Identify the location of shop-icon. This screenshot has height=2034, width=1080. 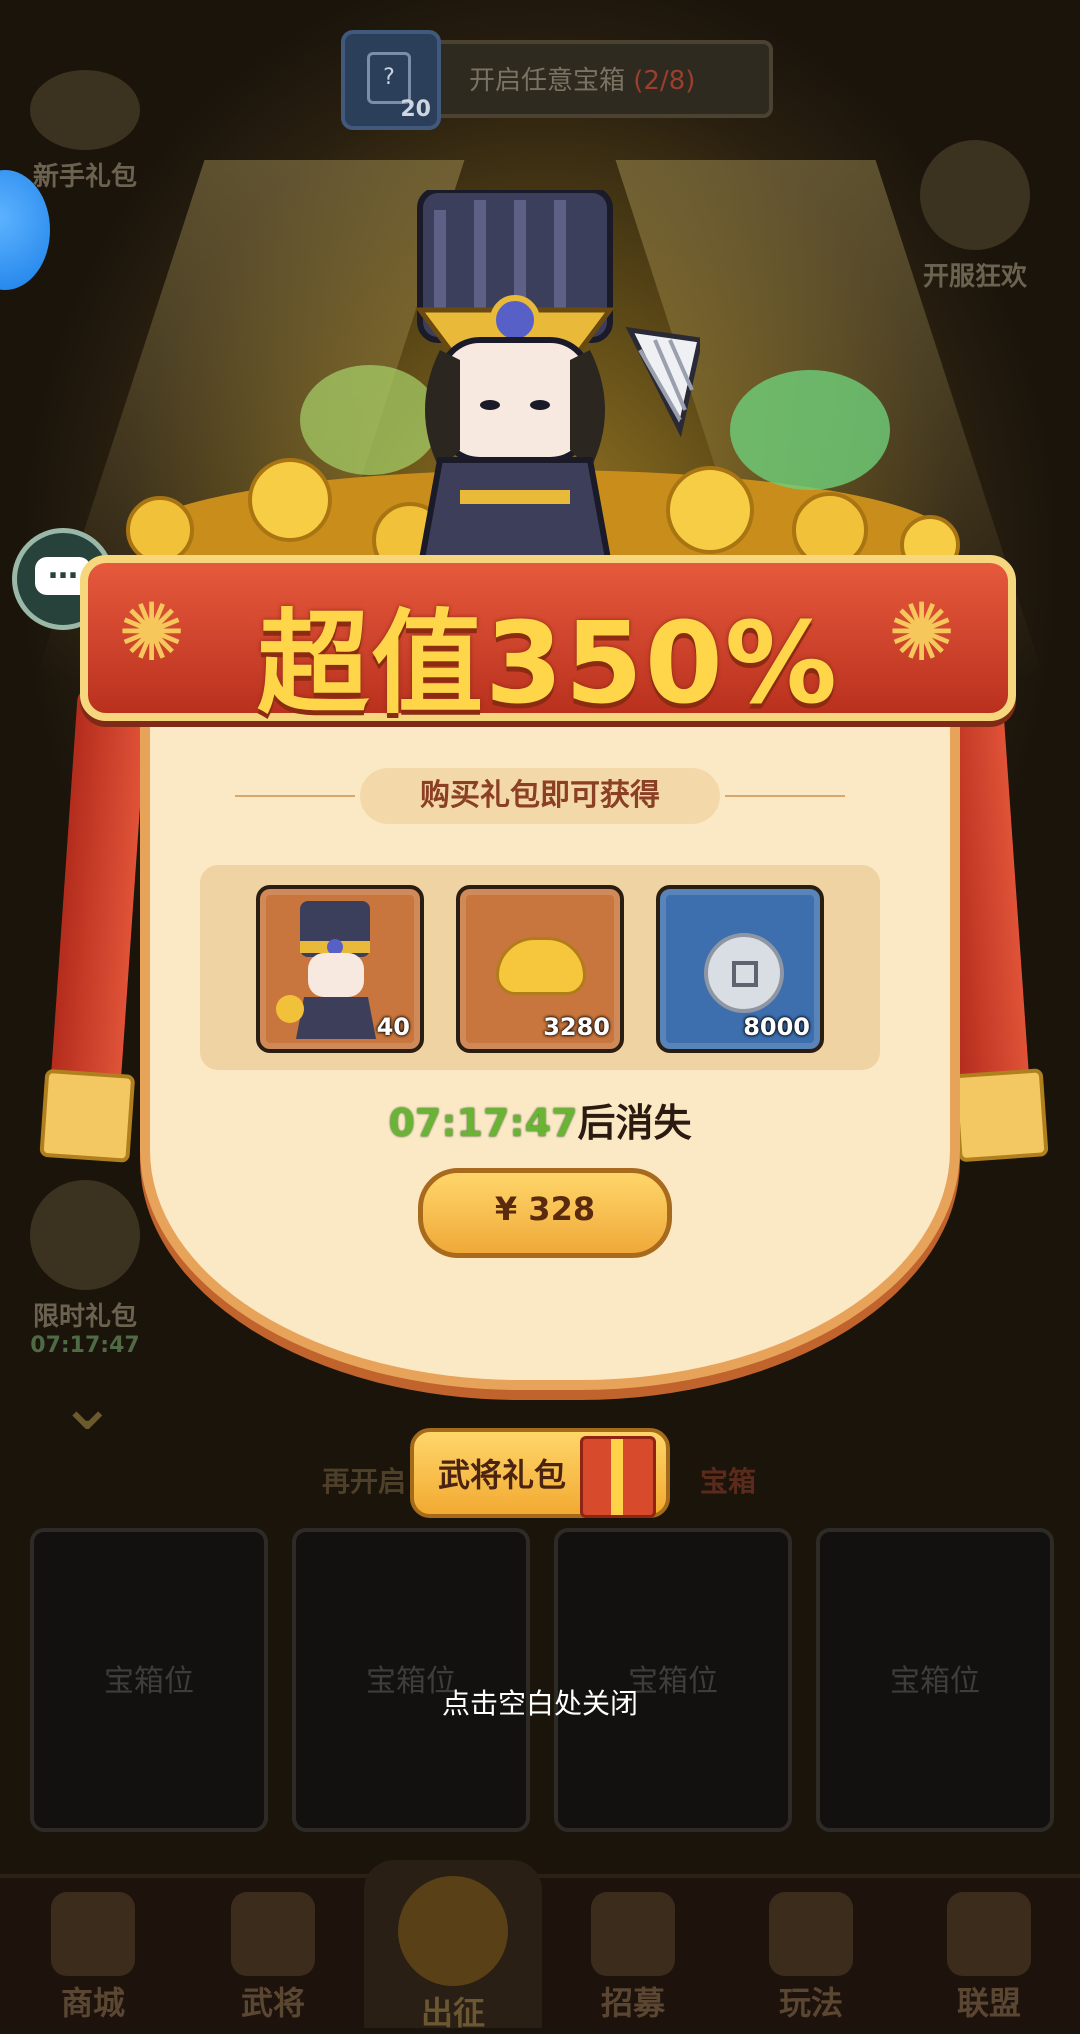
(93, 1934).